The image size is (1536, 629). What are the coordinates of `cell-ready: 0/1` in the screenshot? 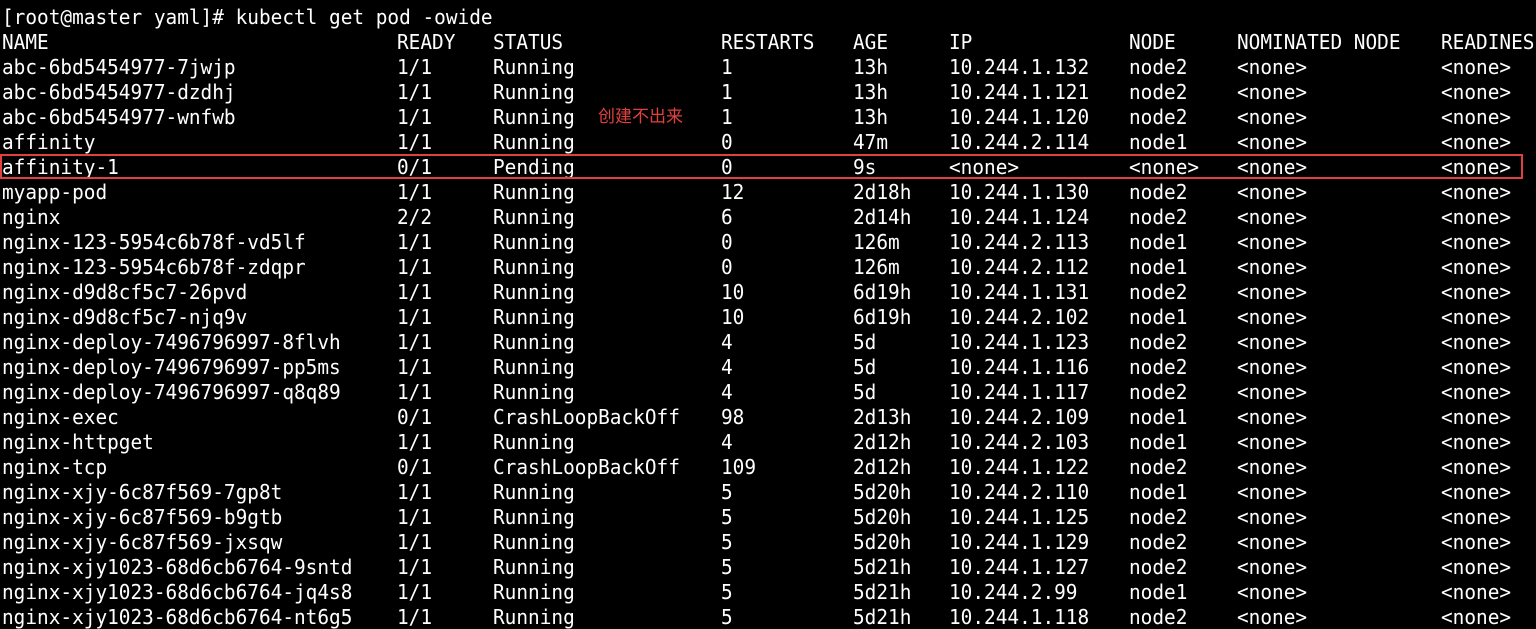 It's located at (415, 417).